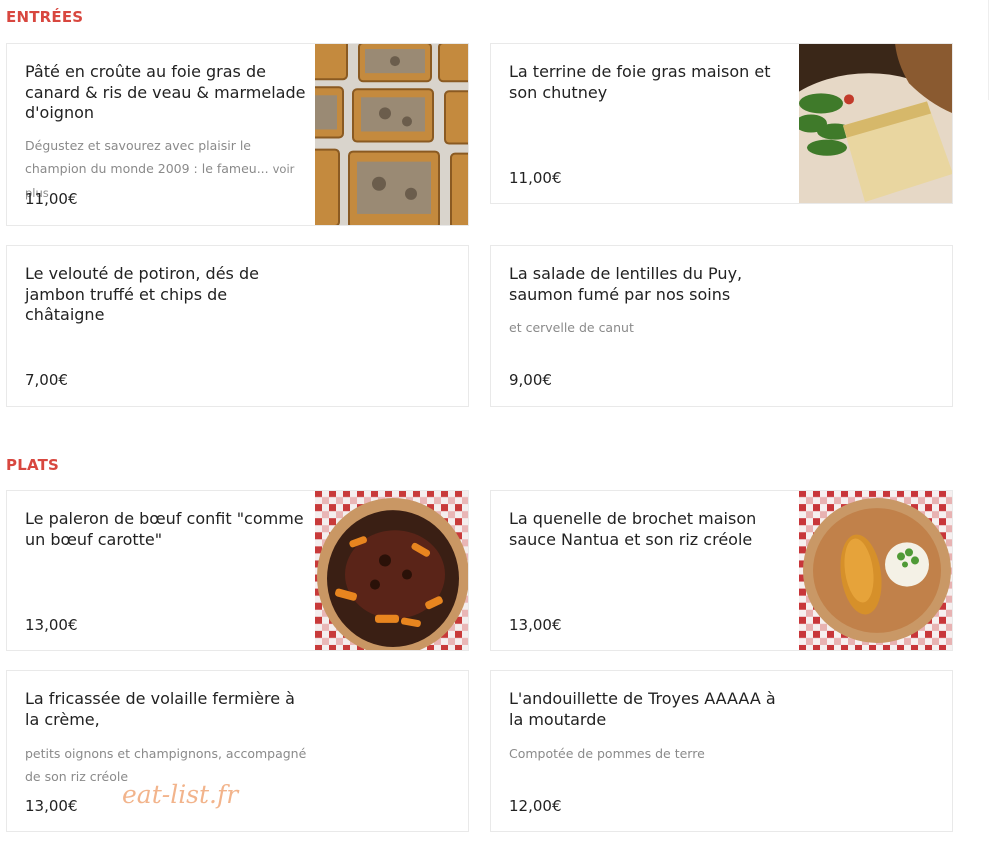 The height and width of the screenshot is (842, 989). What do you see at coordinates (607, 753) in the screenshot?
I see `menu-item-description: Compotée de pommes de terre` at bounding box center [607, 753].